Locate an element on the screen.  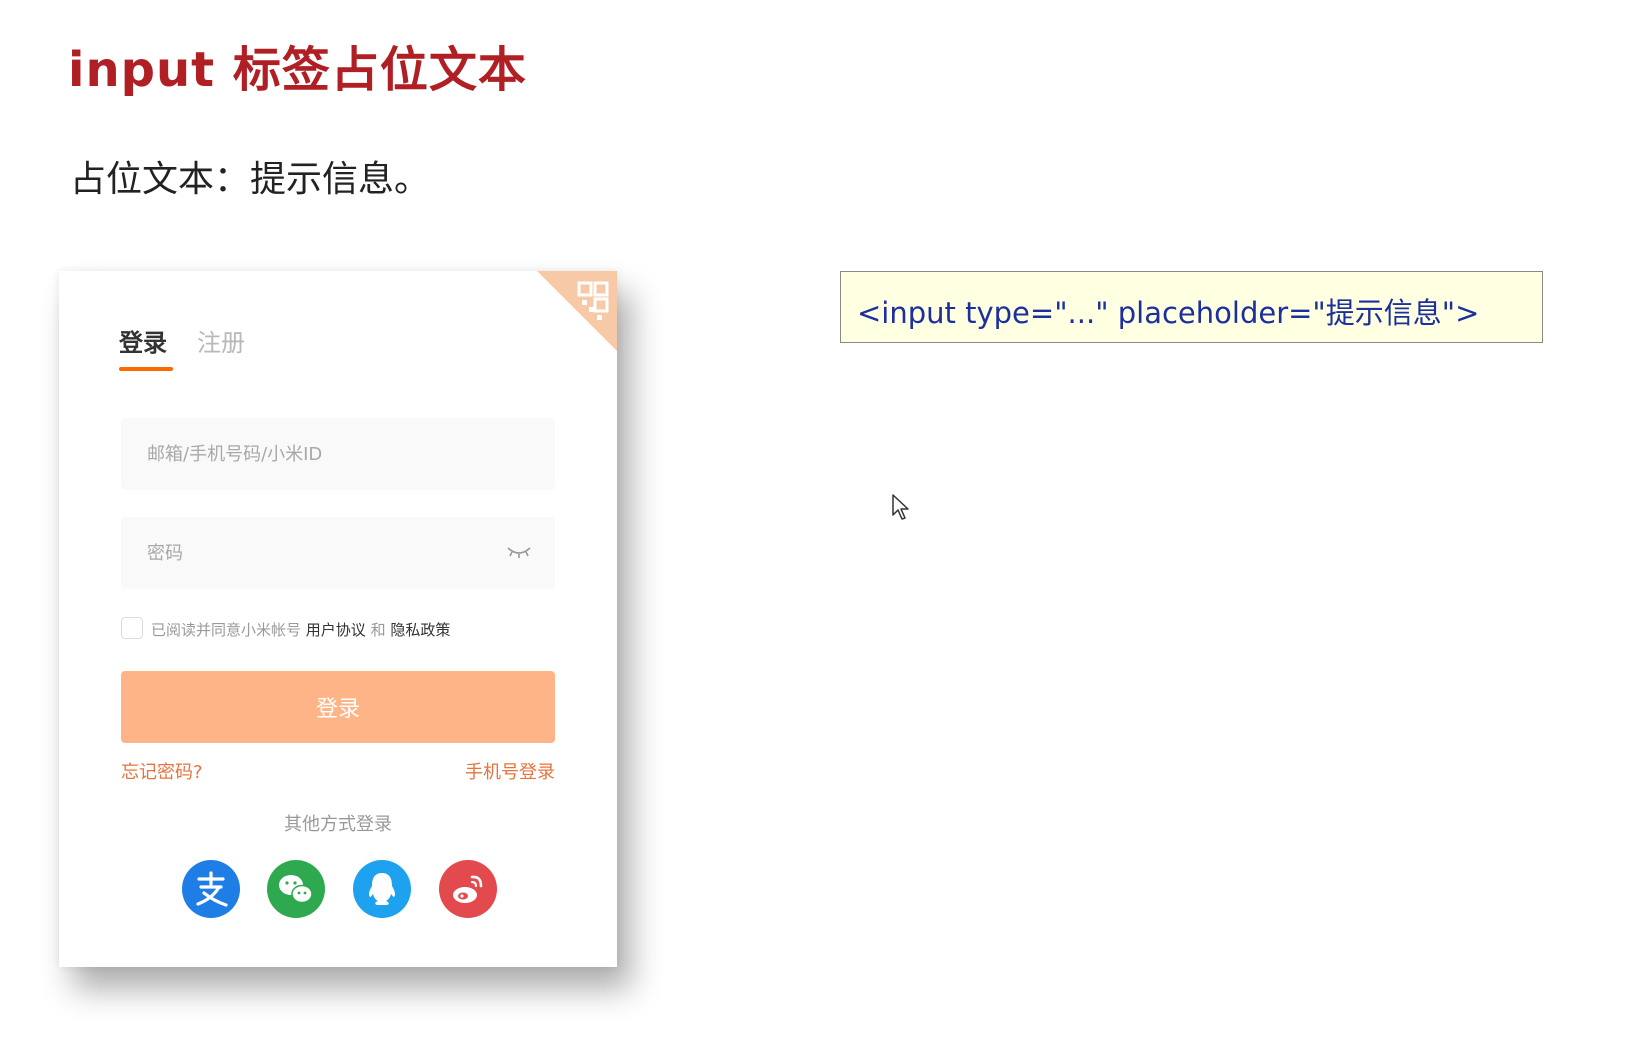
qr-code-icon is located at coordinates (577, 311).